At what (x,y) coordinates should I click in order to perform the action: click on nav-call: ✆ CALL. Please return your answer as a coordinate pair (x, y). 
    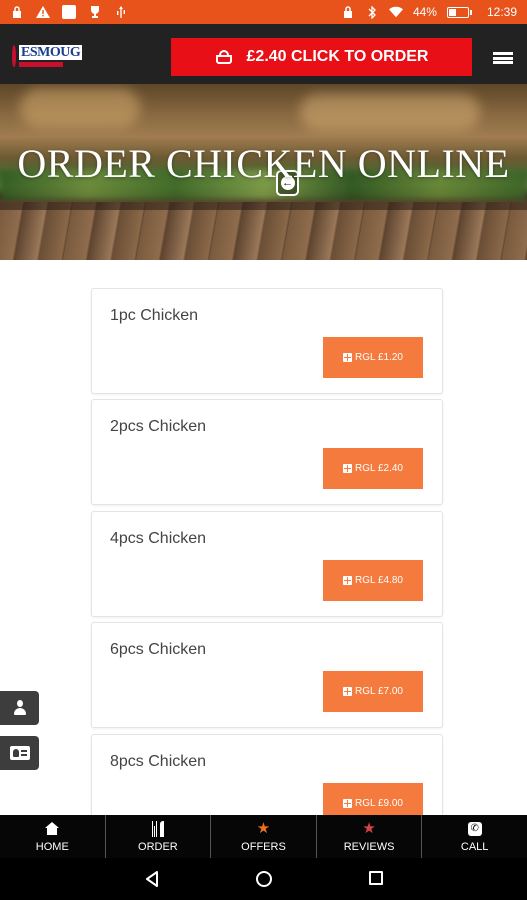
    Looking at the image, I should click on (474, 836).